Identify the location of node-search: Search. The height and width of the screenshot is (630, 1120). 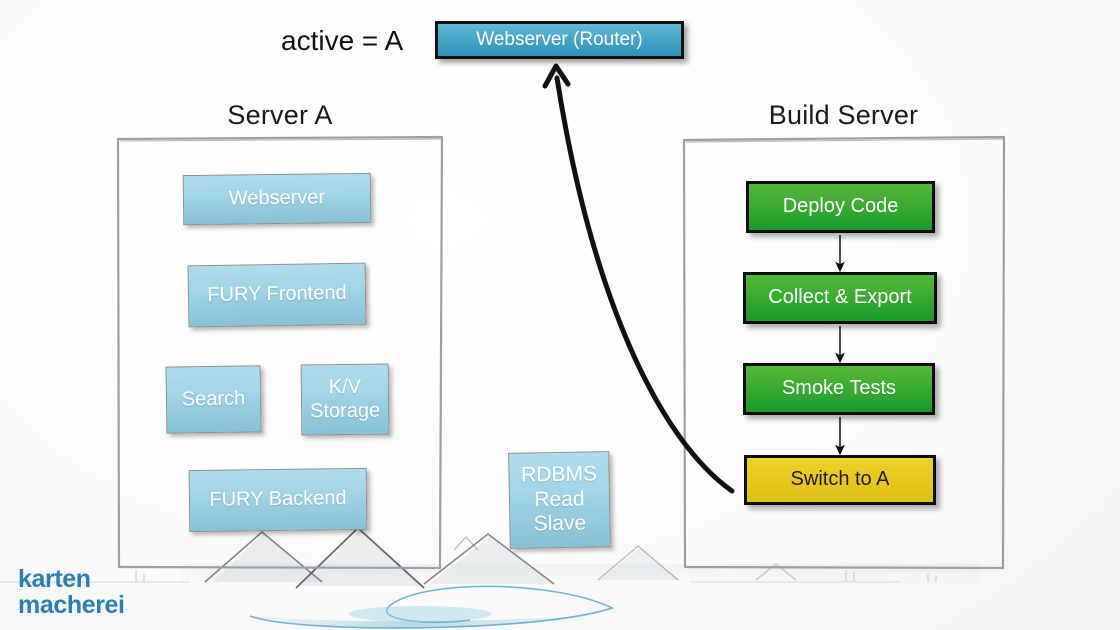
(213, 399).